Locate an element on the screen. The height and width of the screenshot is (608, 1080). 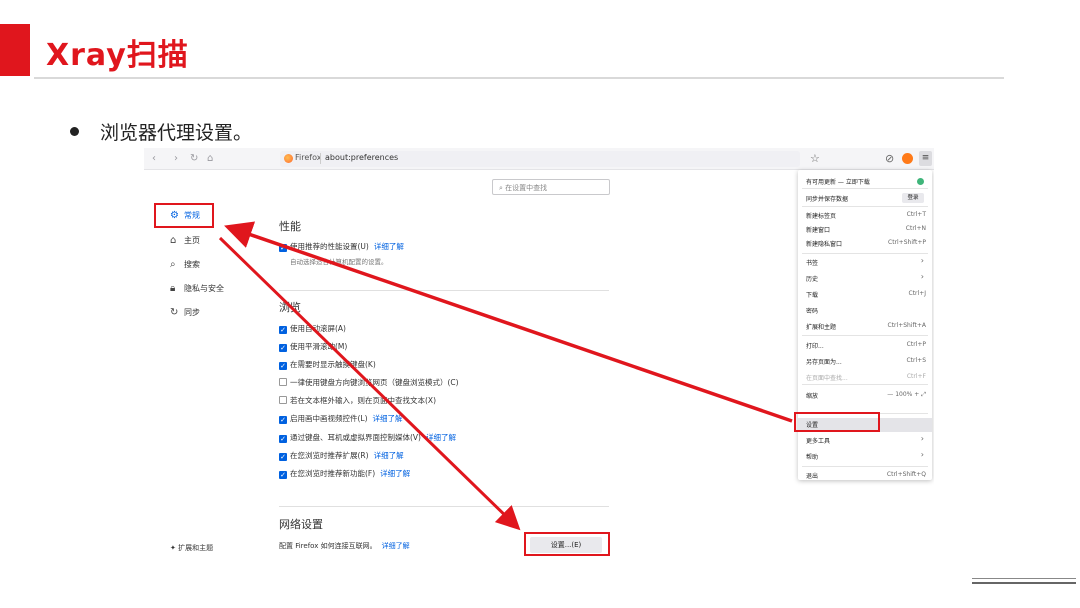
menu-item: 打印... Ctrl+P is located at coordinates (866, 345).